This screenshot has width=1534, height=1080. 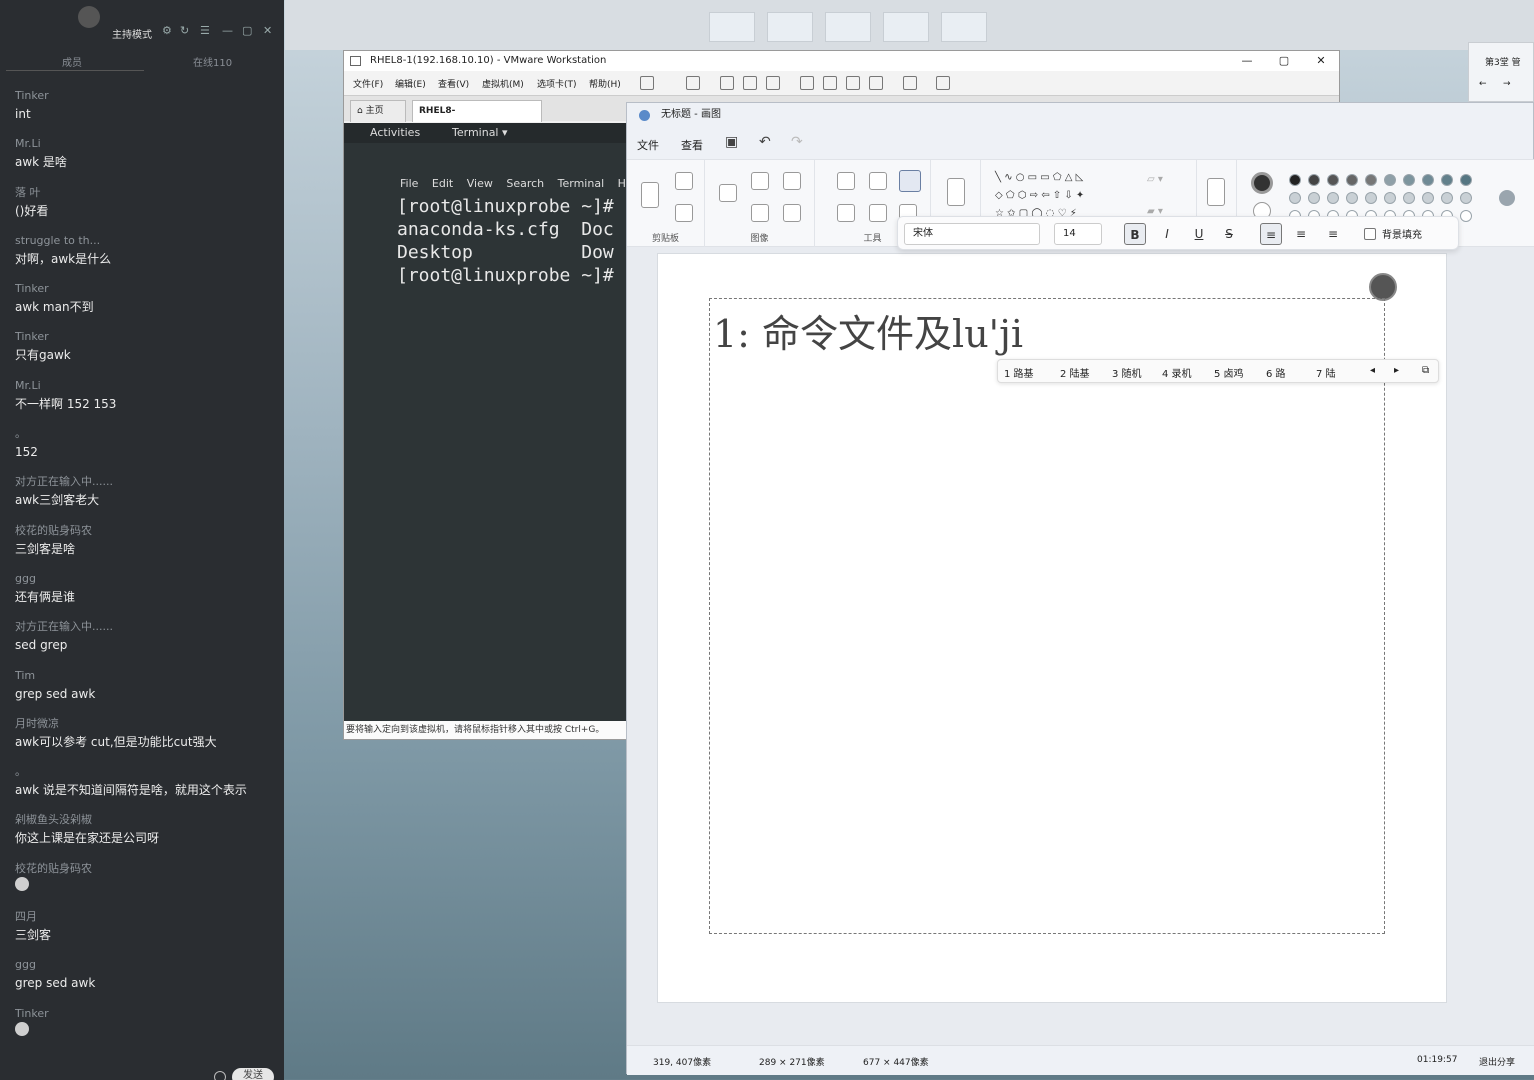 I want to click on emoji-icon, so click(x=220, y=1075).